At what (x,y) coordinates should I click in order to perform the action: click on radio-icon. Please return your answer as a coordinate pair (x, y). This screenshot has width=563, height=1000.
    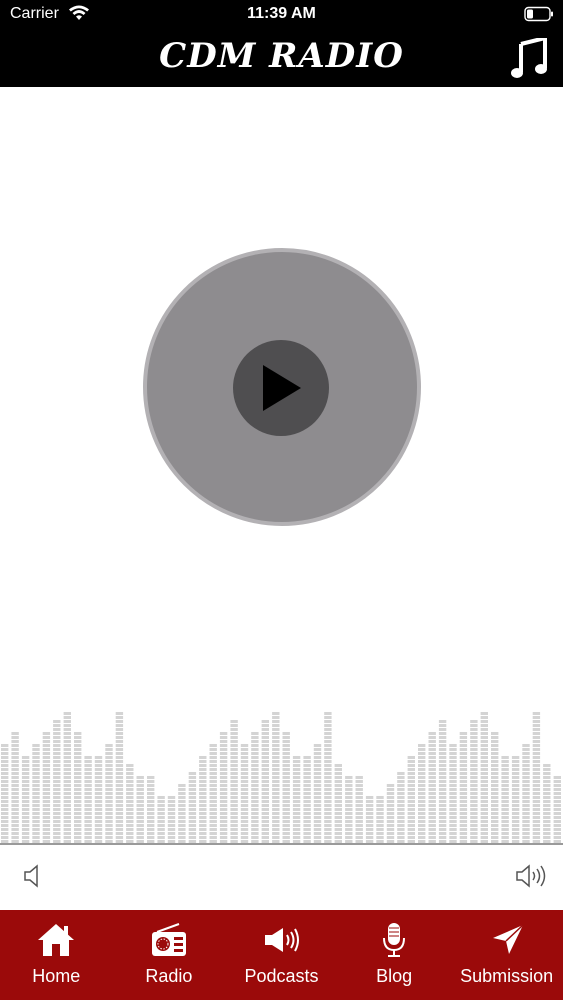
    Looking at the image, I should click on (168, 939).